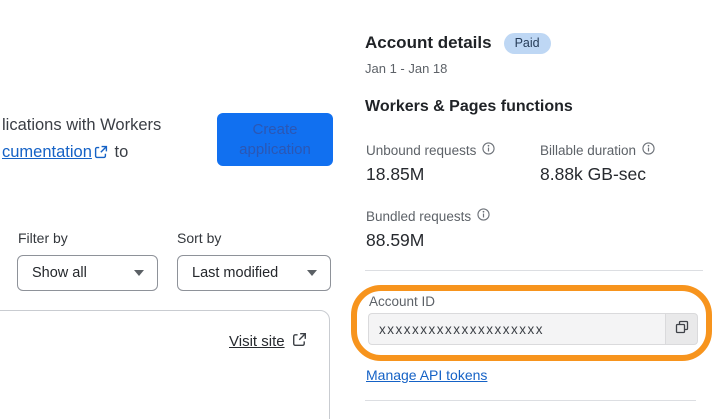  I want to click on sort-by-label: Sort by, so click(199, 238).